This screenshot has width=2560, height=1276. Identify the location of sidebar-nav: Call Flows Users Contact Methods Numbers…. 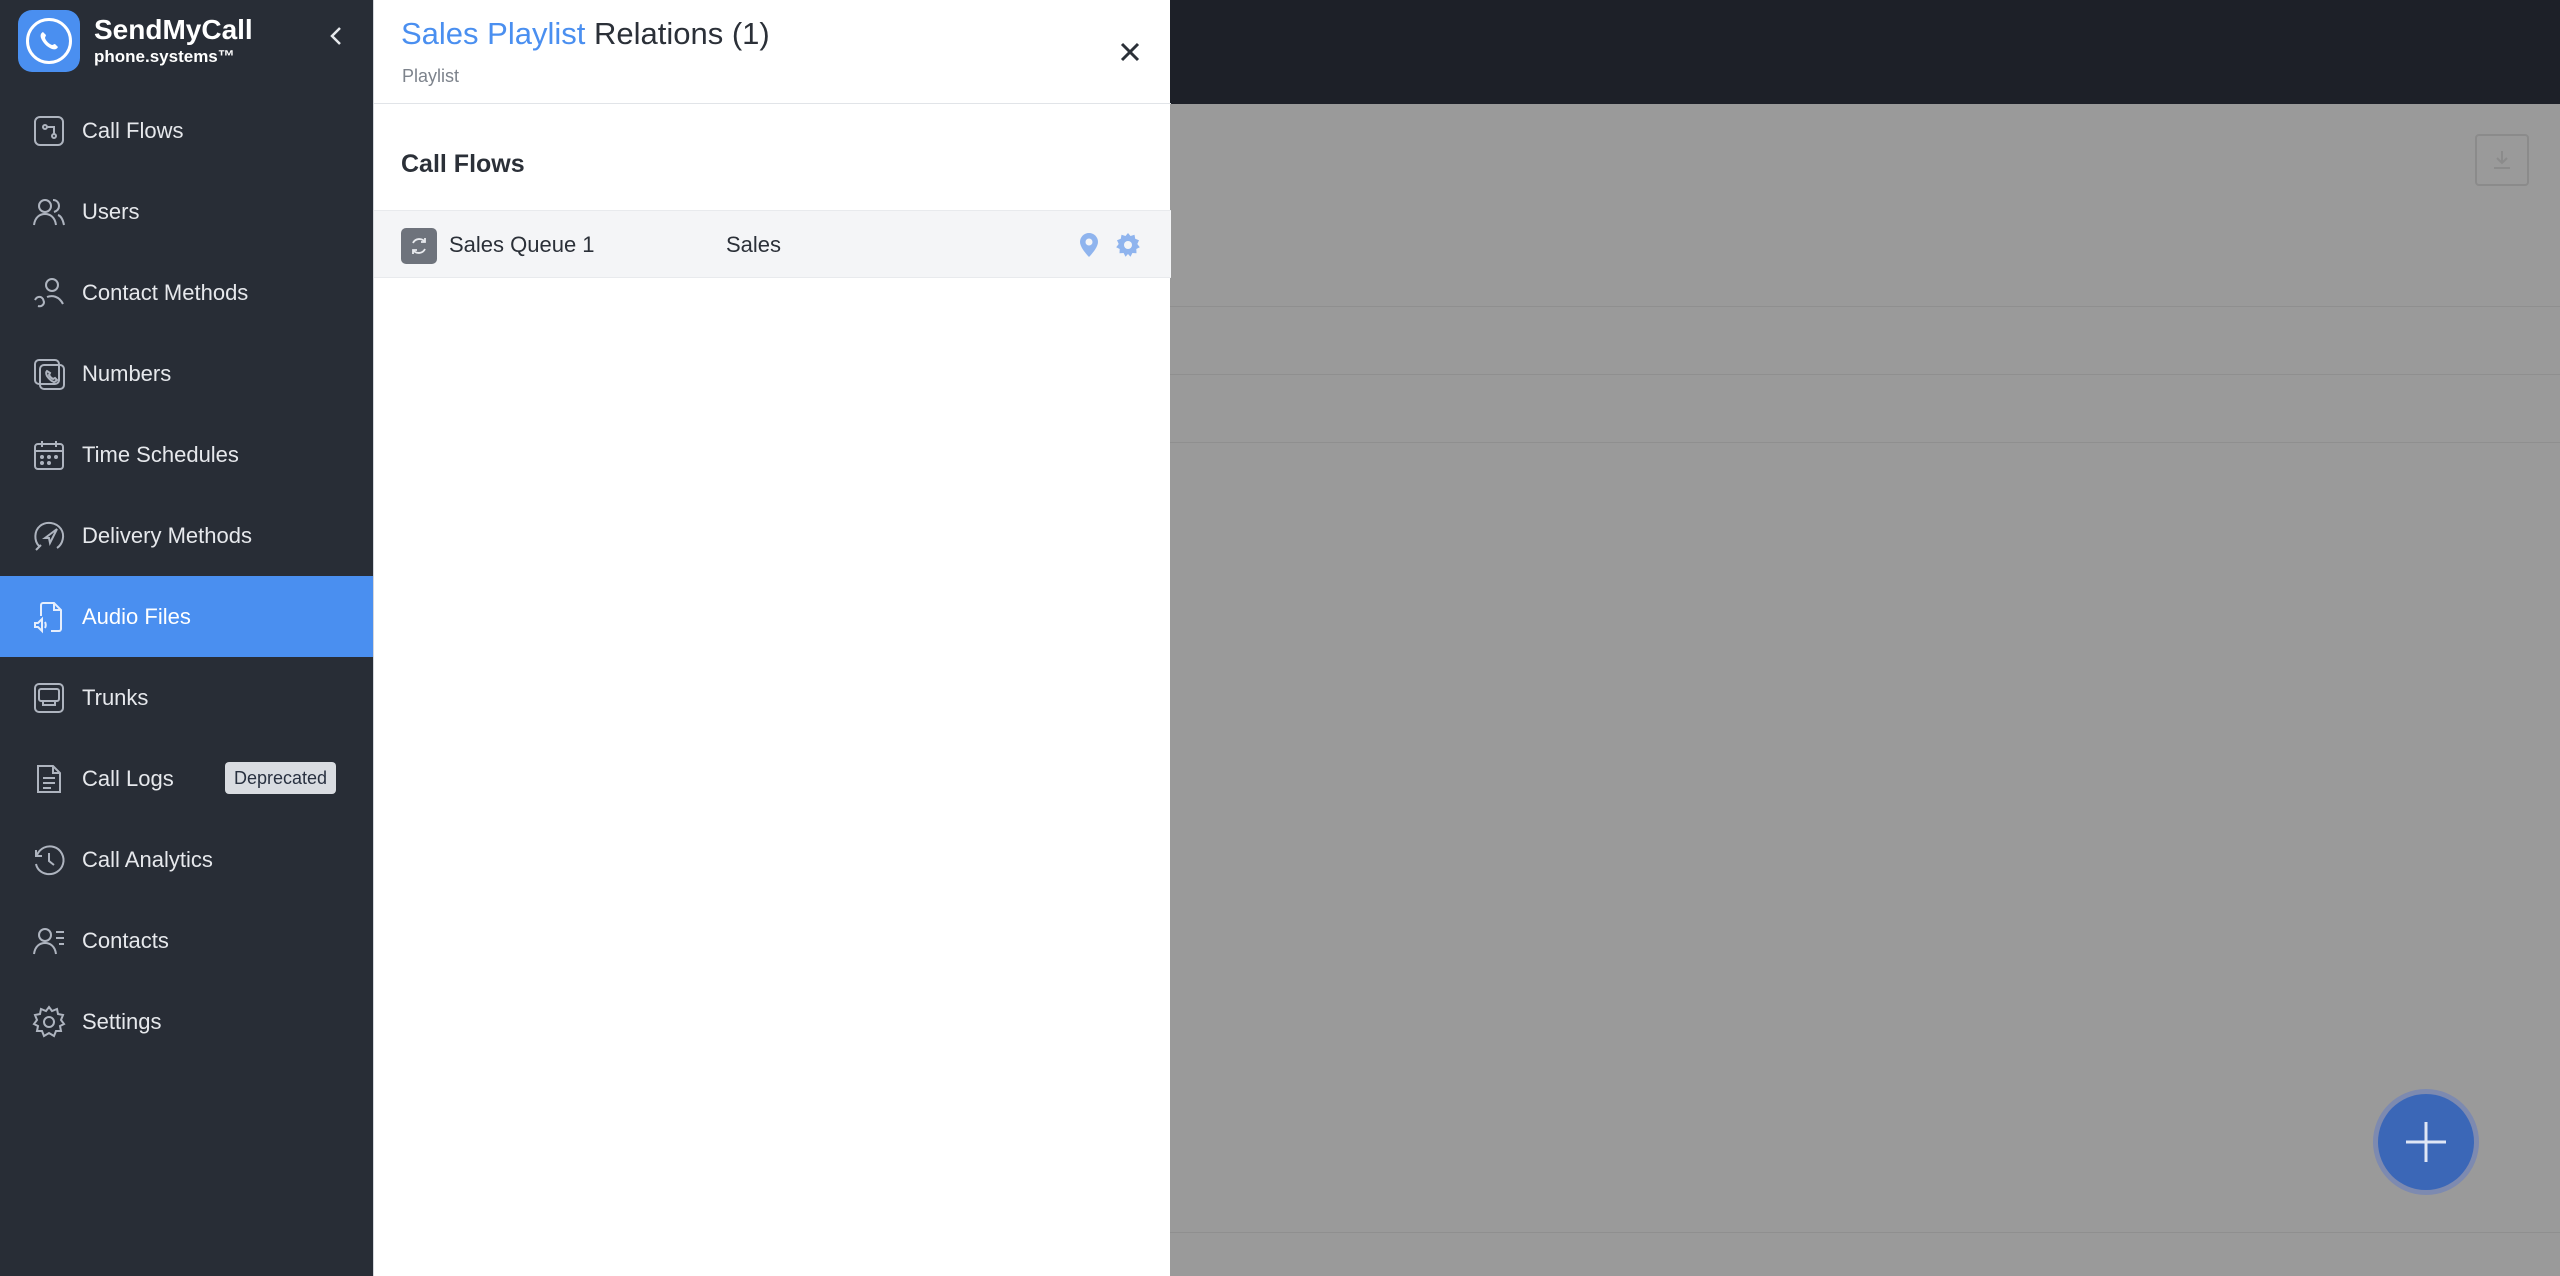
(186, 576).